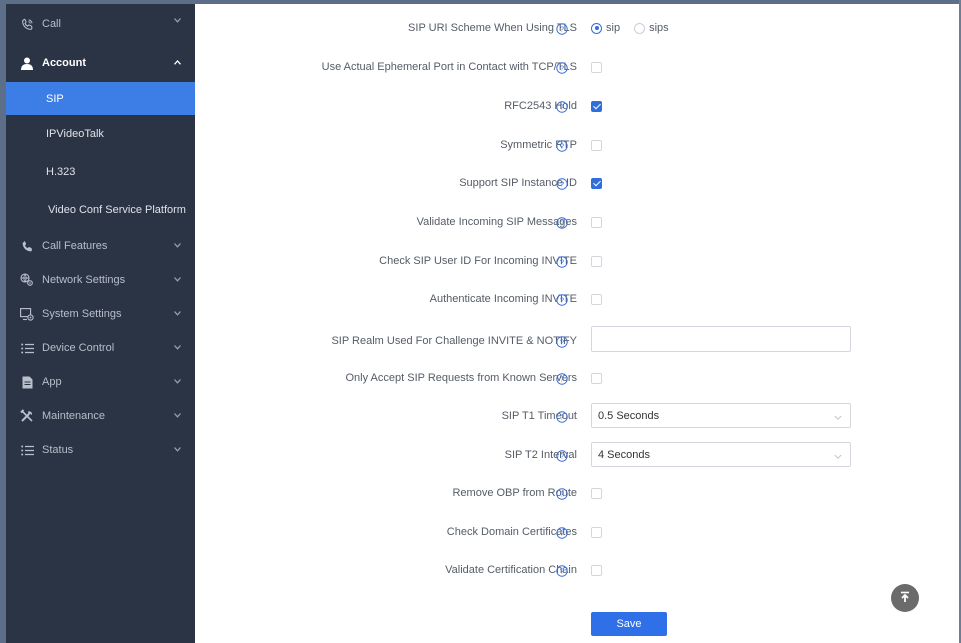 The height and width of the screenshot is (643, 961). What do you see at coordinates (596, 145) in the screenshot?
I see `symmetric-rtp-checkbox` at bounding box center [596, 145].